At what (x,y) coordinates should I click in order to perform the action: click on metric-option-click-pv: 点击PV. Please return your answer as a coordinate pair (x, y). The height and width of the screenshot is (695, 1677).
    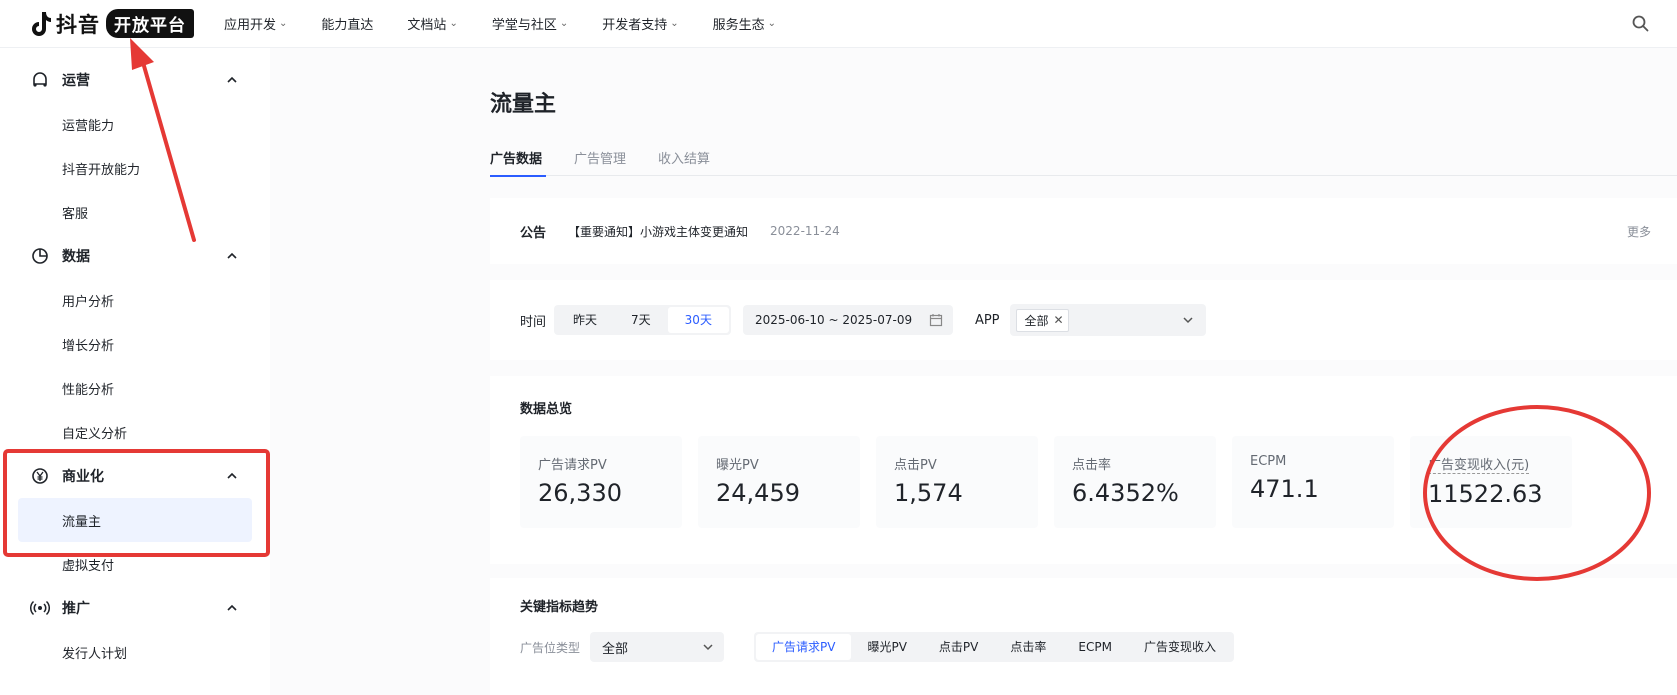
    Looking at the image, I should click on (958, 647).